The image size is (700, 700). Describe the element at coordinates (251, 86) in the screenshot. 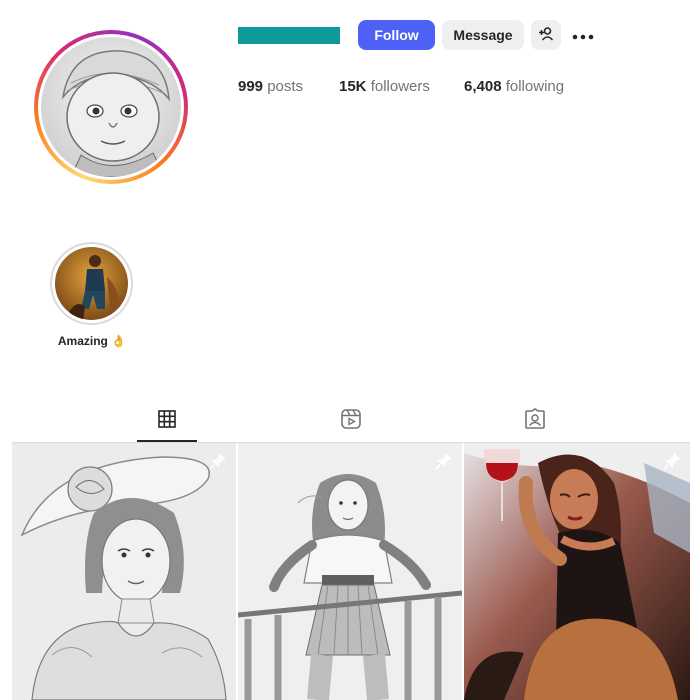

I see `posts-count: 999` at that location.